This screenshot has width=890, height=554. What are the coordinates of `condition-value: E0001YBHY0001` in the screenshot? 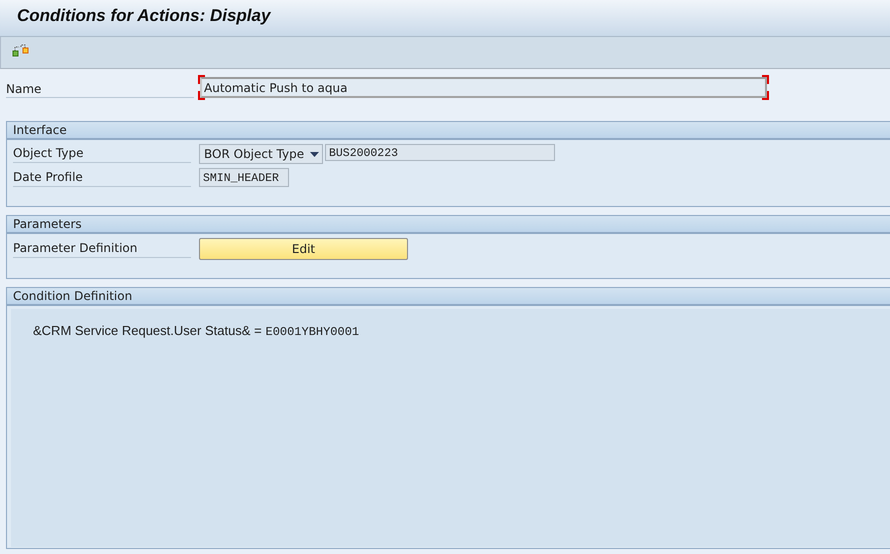 It's located at (313, 332).